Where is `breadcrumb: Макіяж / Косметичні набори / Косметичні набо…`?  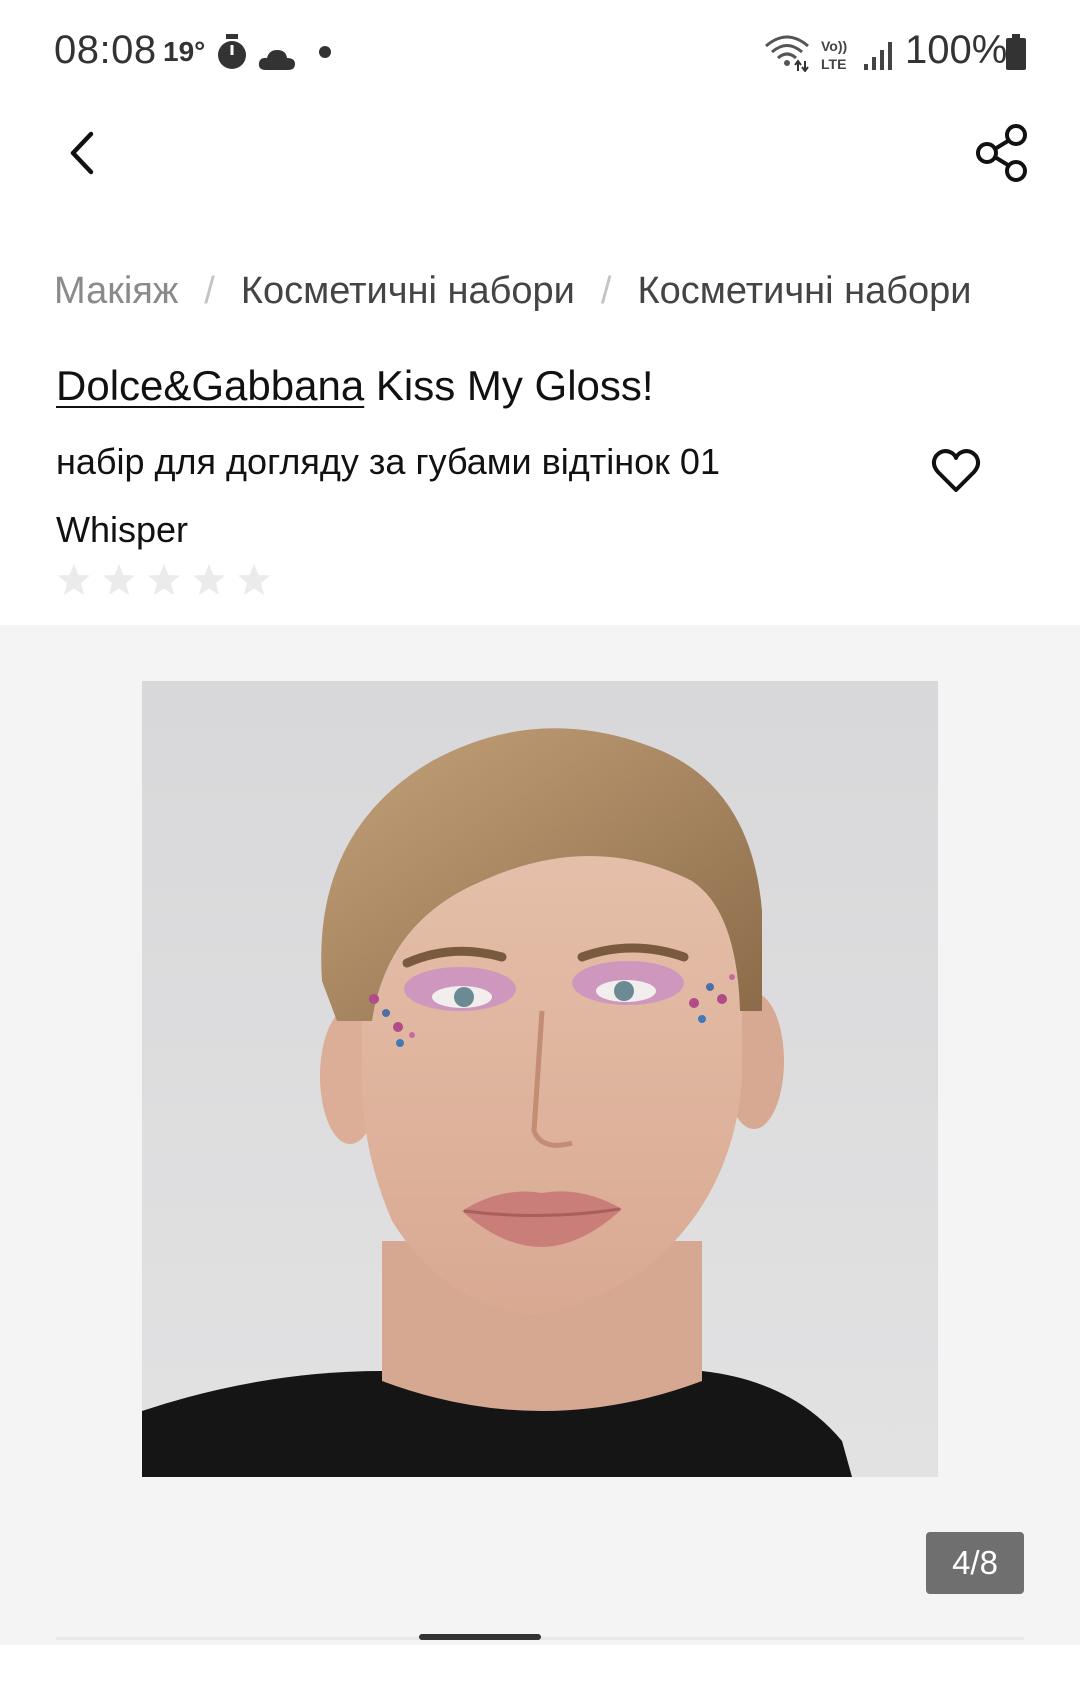
breadcrumb: Макіяж / Косметичні набори / Косметичні набо… is located at coordinates (513, 295).